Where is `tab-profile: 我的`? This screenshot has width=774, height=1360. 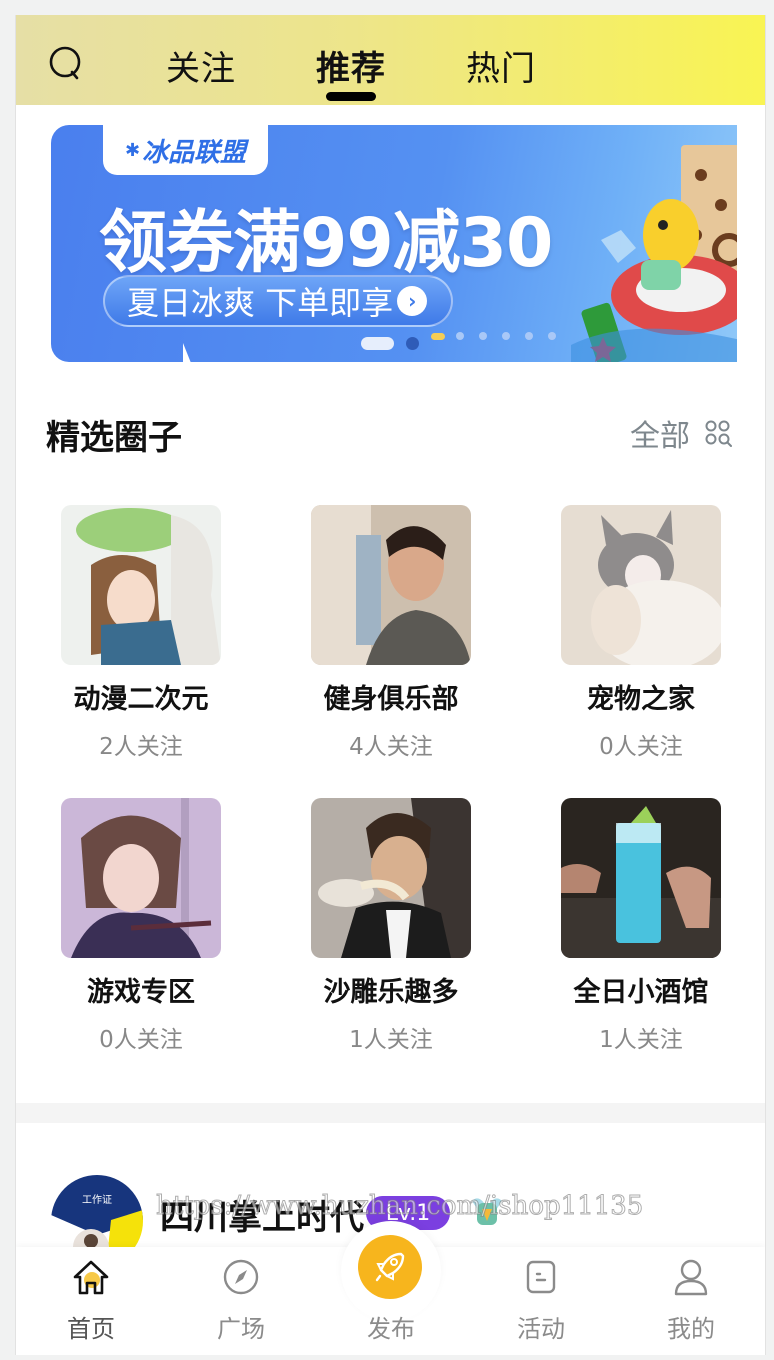 tab-profile: 我的 is located at coordinates (690, 1301).